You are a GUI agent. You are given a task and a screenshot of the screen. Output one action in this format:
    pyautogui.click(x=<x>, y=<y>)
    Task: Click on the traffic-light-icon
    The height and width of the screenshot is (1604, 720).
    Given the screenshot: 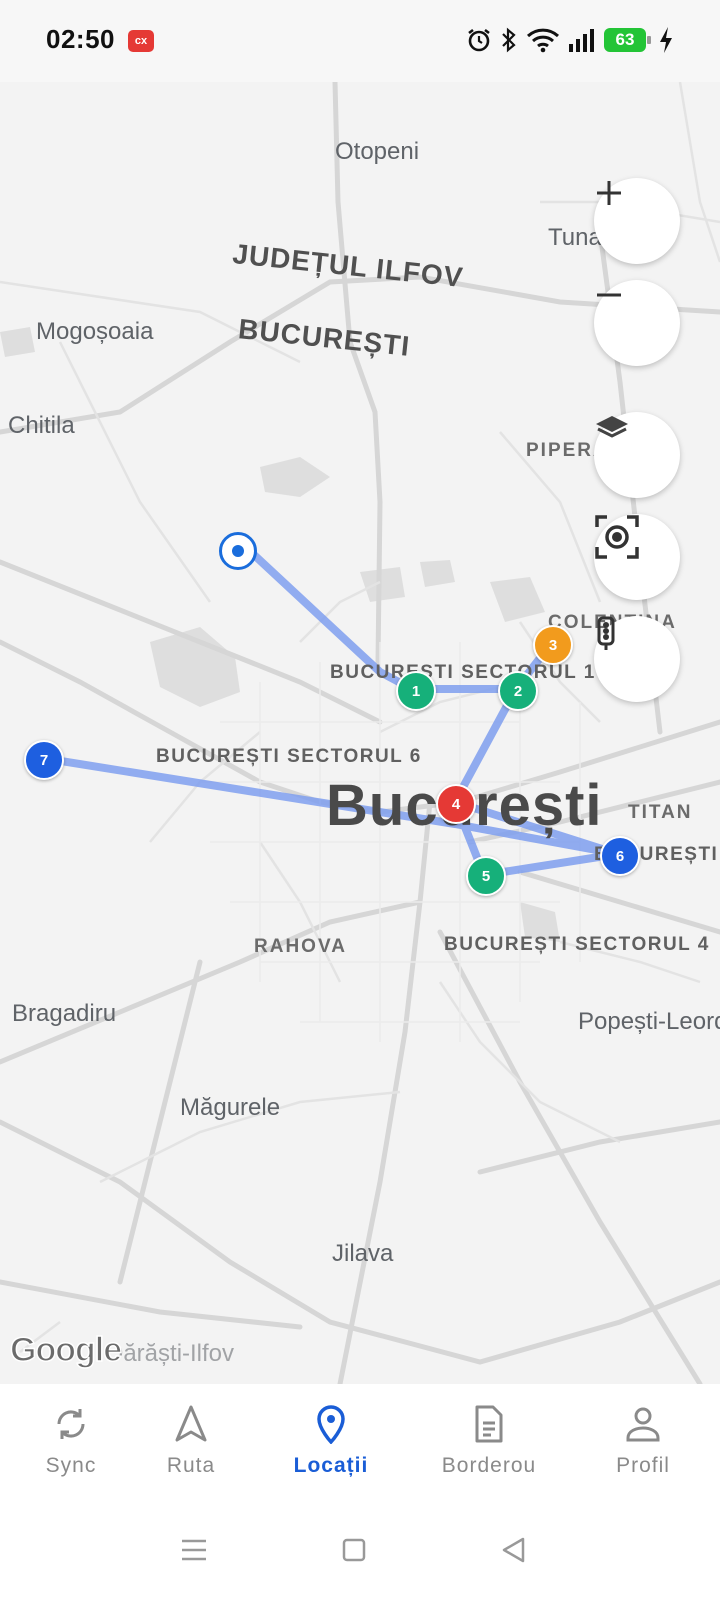 What is the action you would take?
    pyautogui.click(x=606, y=633)
    